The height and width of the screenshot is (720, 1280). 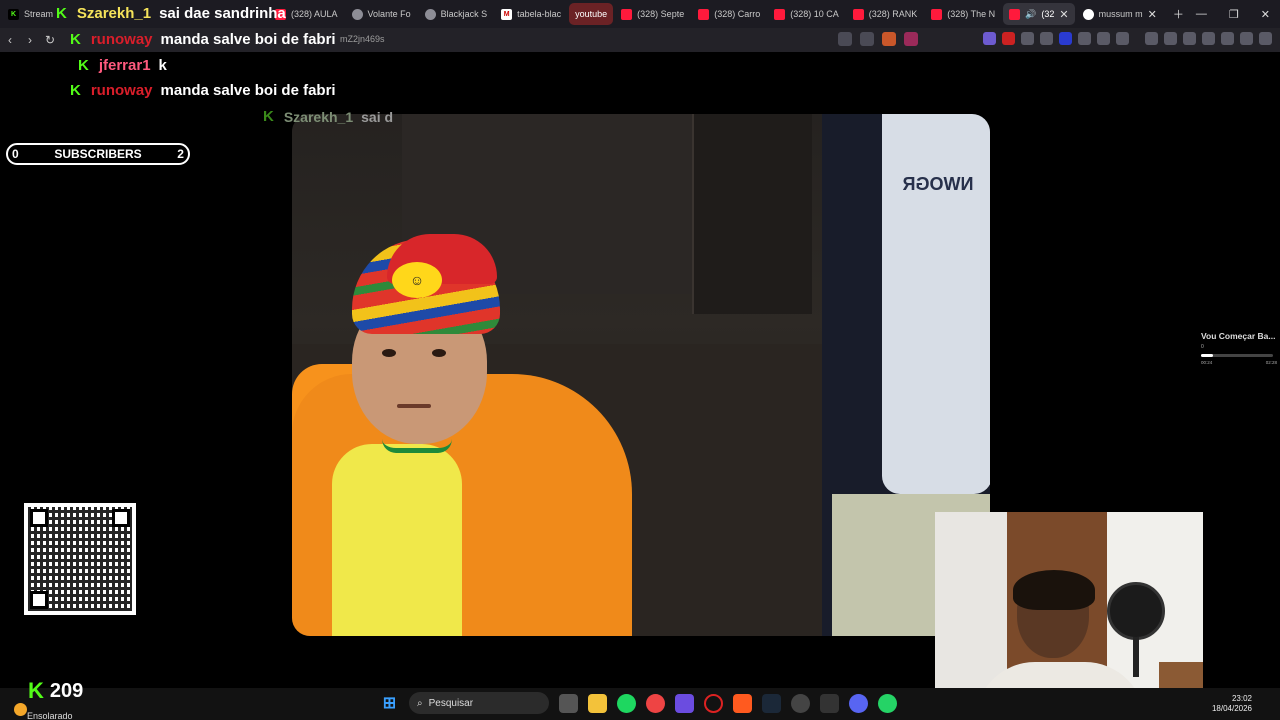 I want to click on share-icon, so click(x=867, y=39).